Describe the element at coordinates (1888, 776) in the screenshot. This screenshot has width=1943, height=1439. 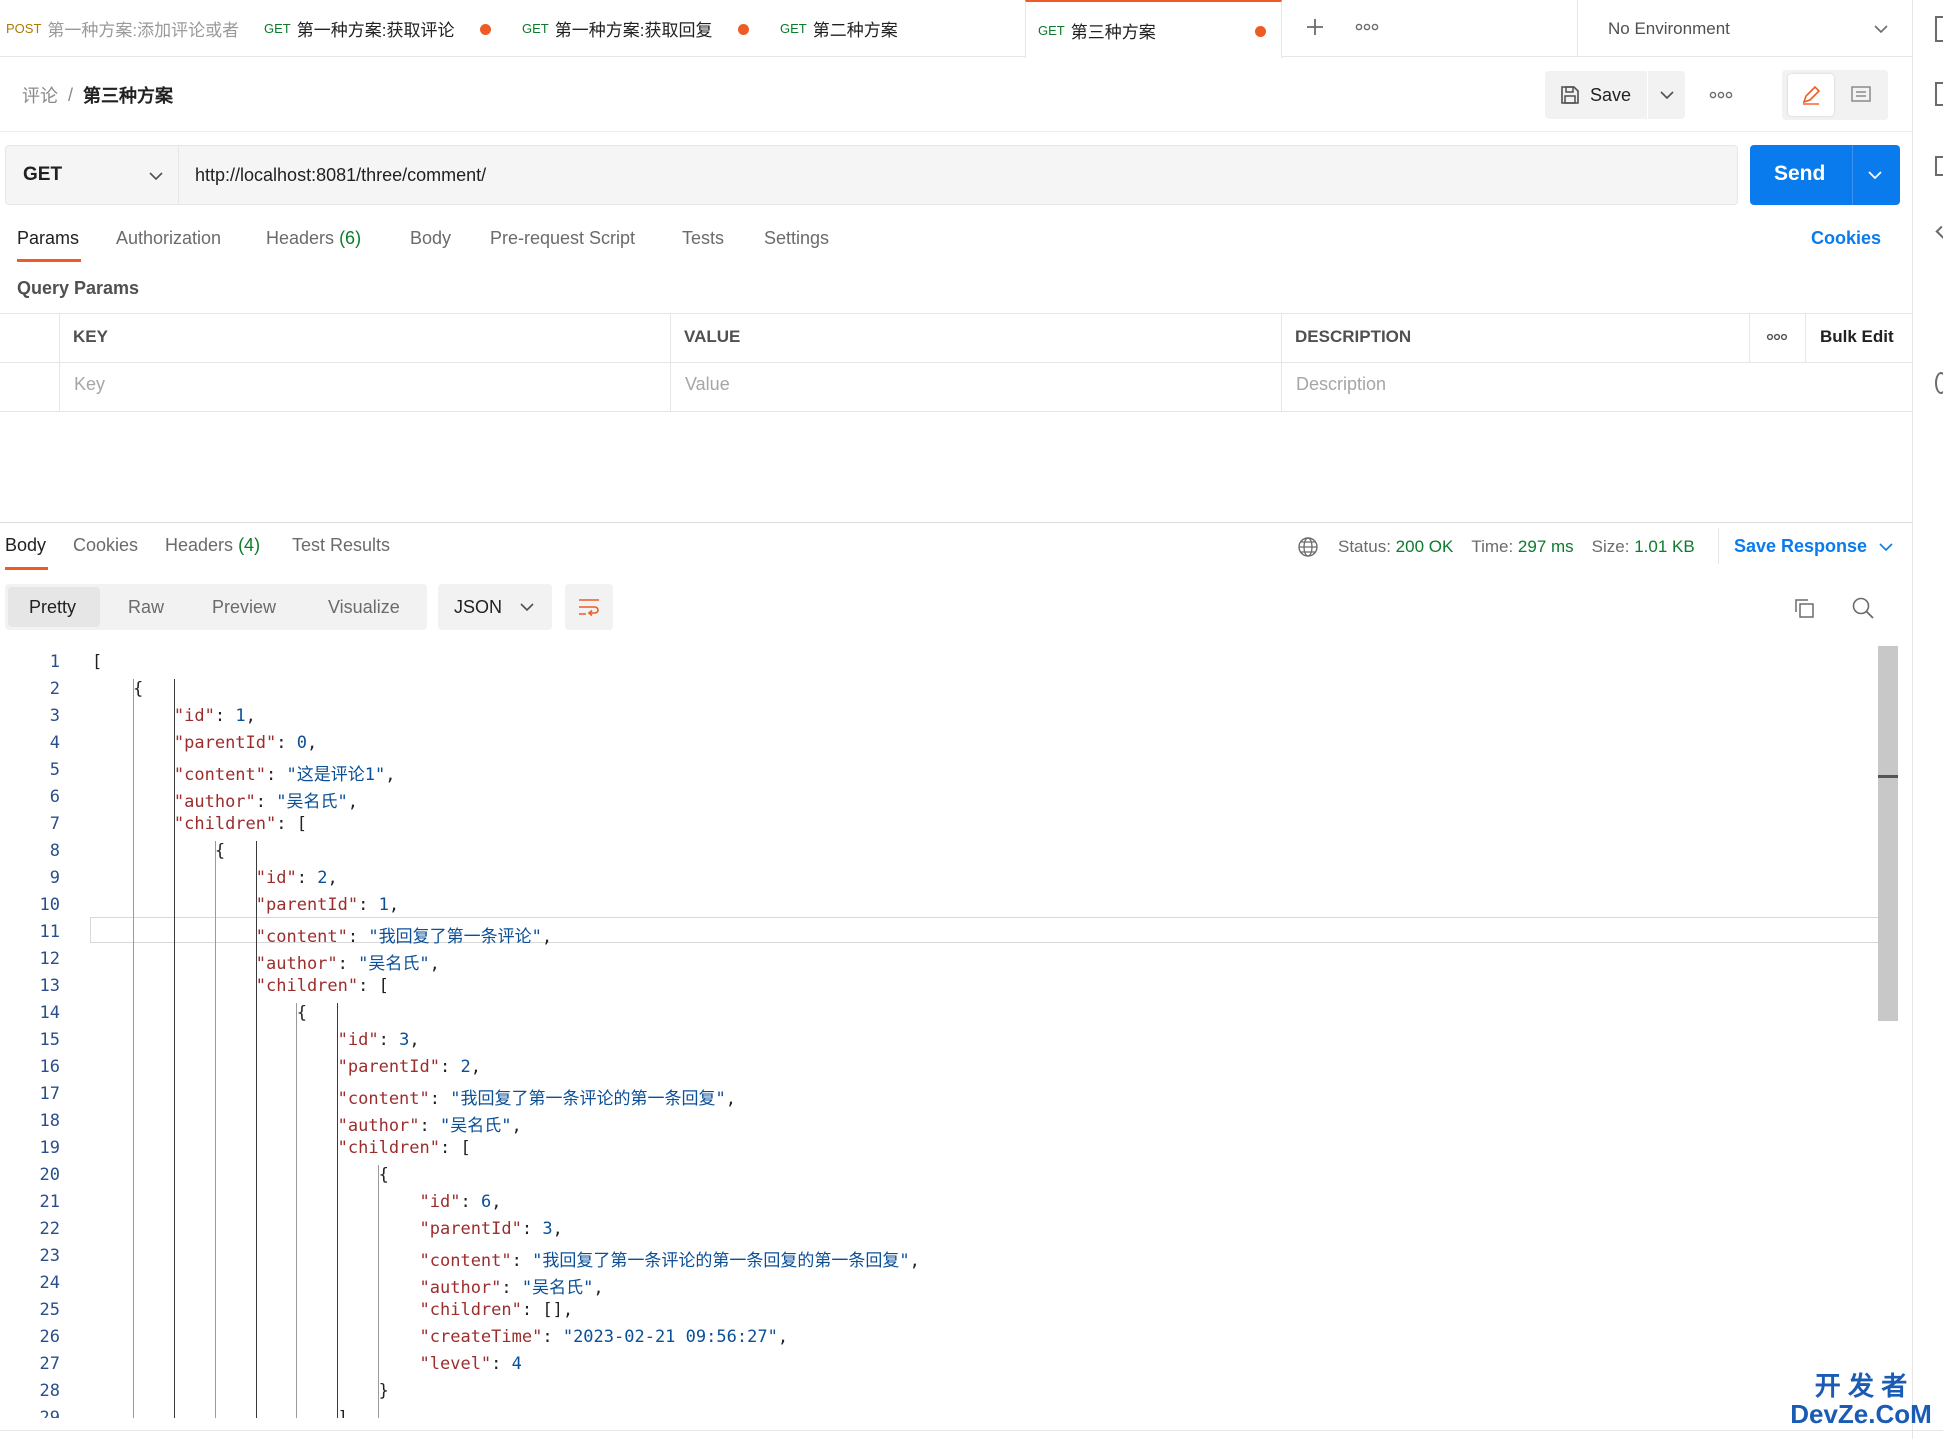
I see `scrollbar-marker` at that location.